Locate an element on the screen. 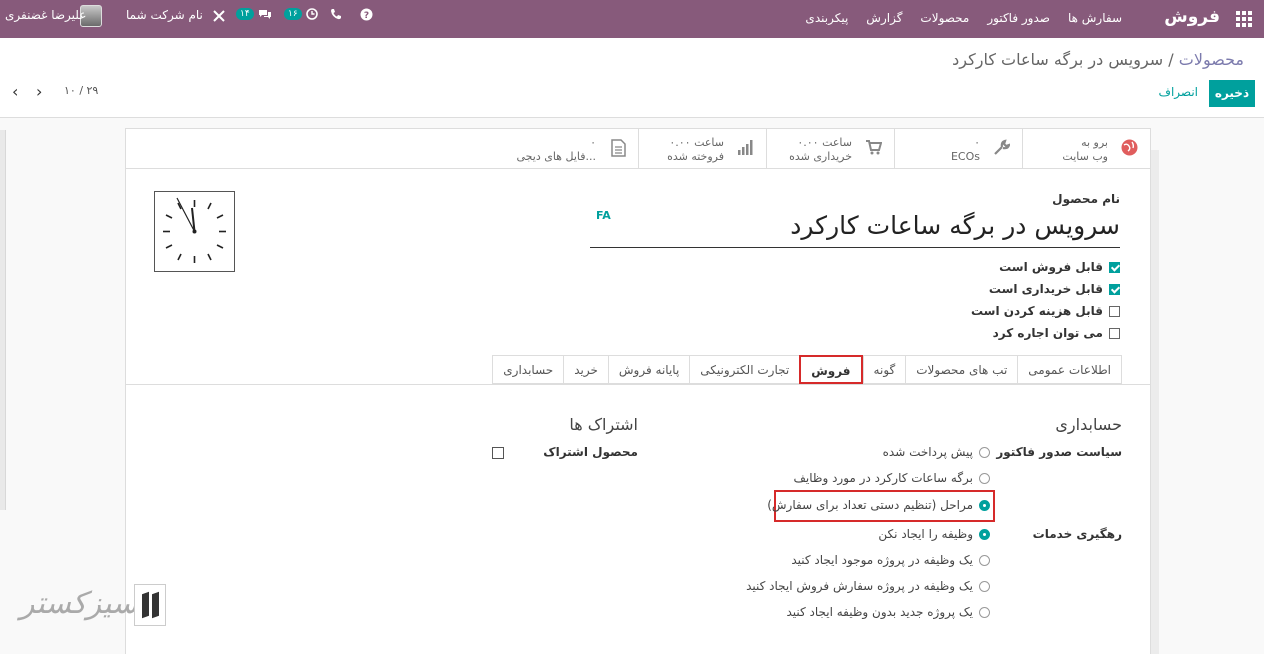  company-switcher: نام شرکت شما is located at coordinates (175, 15).